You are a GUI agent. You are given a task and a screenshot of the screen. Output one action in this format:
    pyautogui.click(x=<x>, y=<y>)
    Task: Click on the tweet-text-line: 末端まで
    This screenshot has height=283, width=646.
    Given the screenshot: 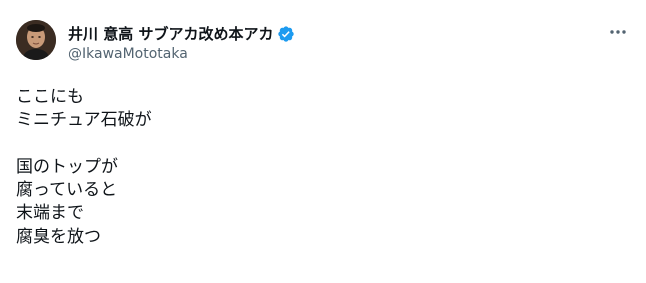 What is the action you would take?
    pyautogui.click(x=50, y=213)
    